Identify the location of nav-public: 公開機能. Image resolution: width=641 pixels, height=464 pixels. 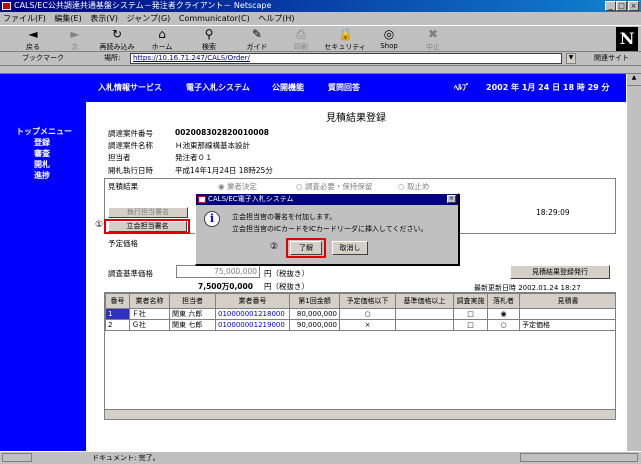
(288, 87).